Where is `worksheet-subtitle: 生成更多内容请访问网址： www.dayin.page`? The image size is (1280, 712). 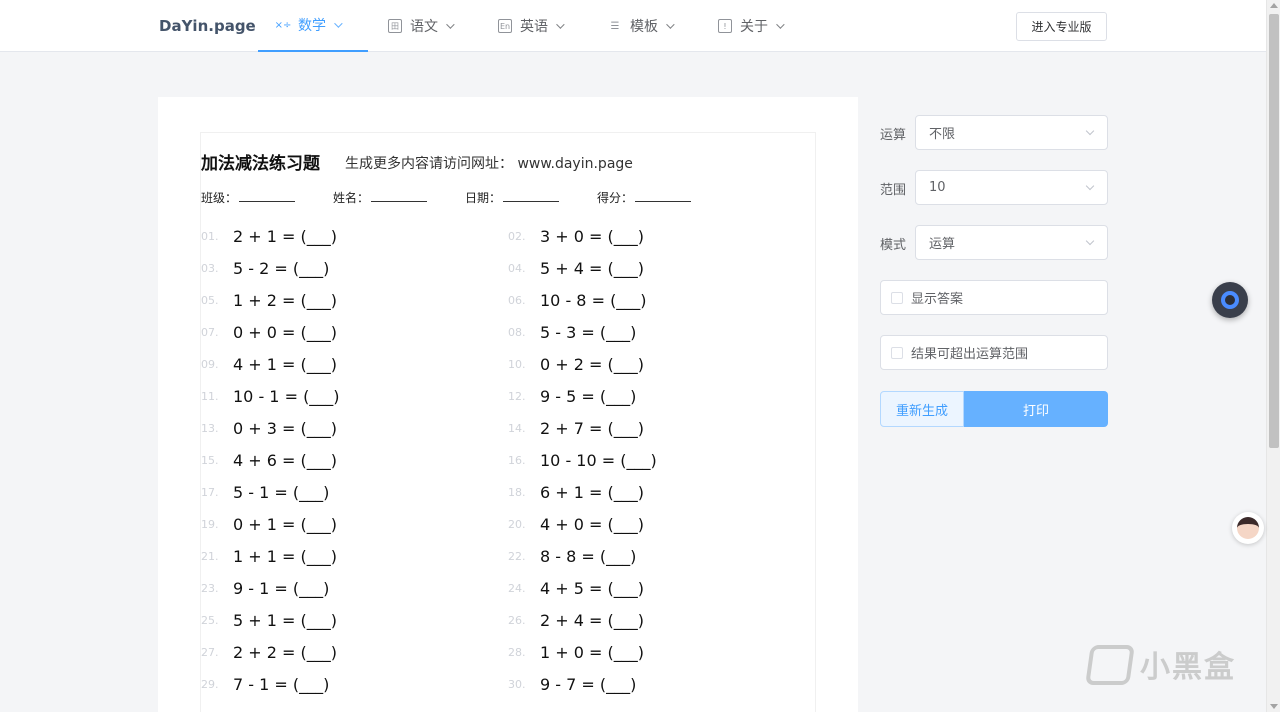 worksheet-subtitle: 生成更多内容请访问网址： www.dayin.page is located at coordinates (489, 164).